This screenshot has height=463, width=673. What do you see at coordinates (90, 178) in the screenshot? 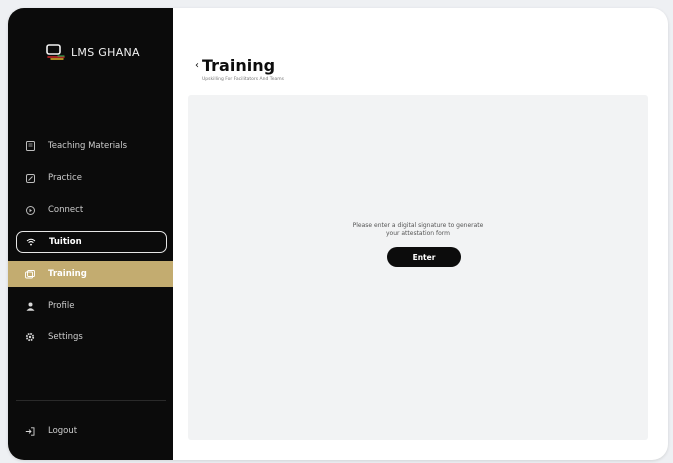
I see `sidebar-item-practice: Practice` at bounding box center [90, 178].